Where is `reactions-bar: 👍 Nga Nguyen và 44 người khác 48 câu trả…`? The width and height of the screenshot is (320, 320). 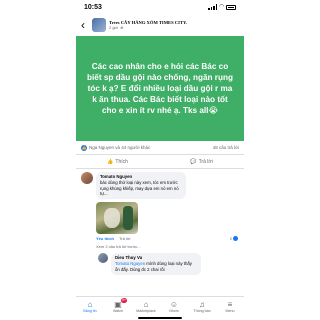 reactions-bar: 👍 Nga Nguyen và 44 người khác 48 câu trả… is located at coordinates (160, 147).